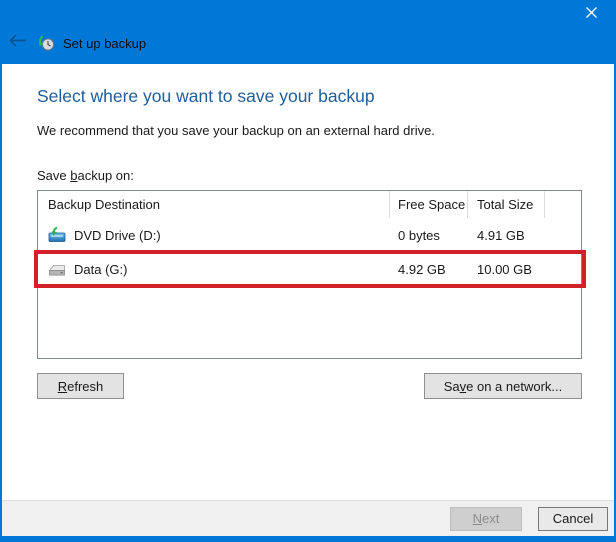 This screenshot has width=616, height=542. I want to click on back-button, so click(20, 43).